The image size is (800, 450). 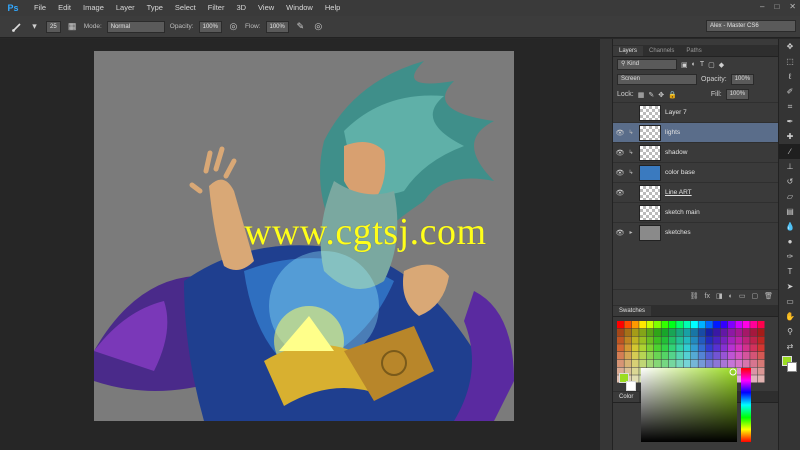 What do you see at coordinates (711, 65) in the screenshot?
I see `filter-shape-icon: ▢` at bounding box center [711, 65].